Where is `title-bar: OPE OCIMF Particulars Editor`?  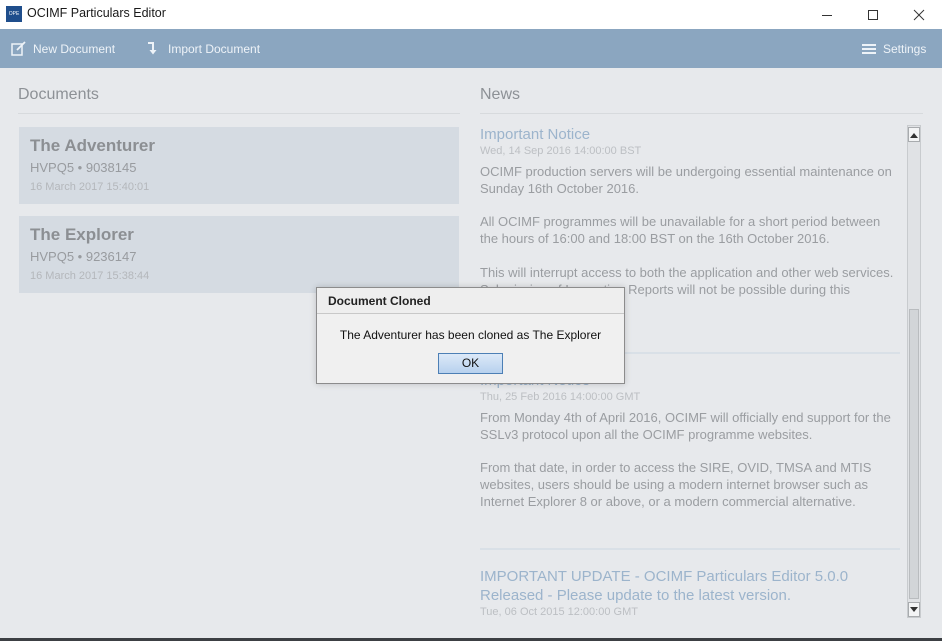
title-bar: OPE OCIMF Particulars Editor is located at coordinates (471, 14).